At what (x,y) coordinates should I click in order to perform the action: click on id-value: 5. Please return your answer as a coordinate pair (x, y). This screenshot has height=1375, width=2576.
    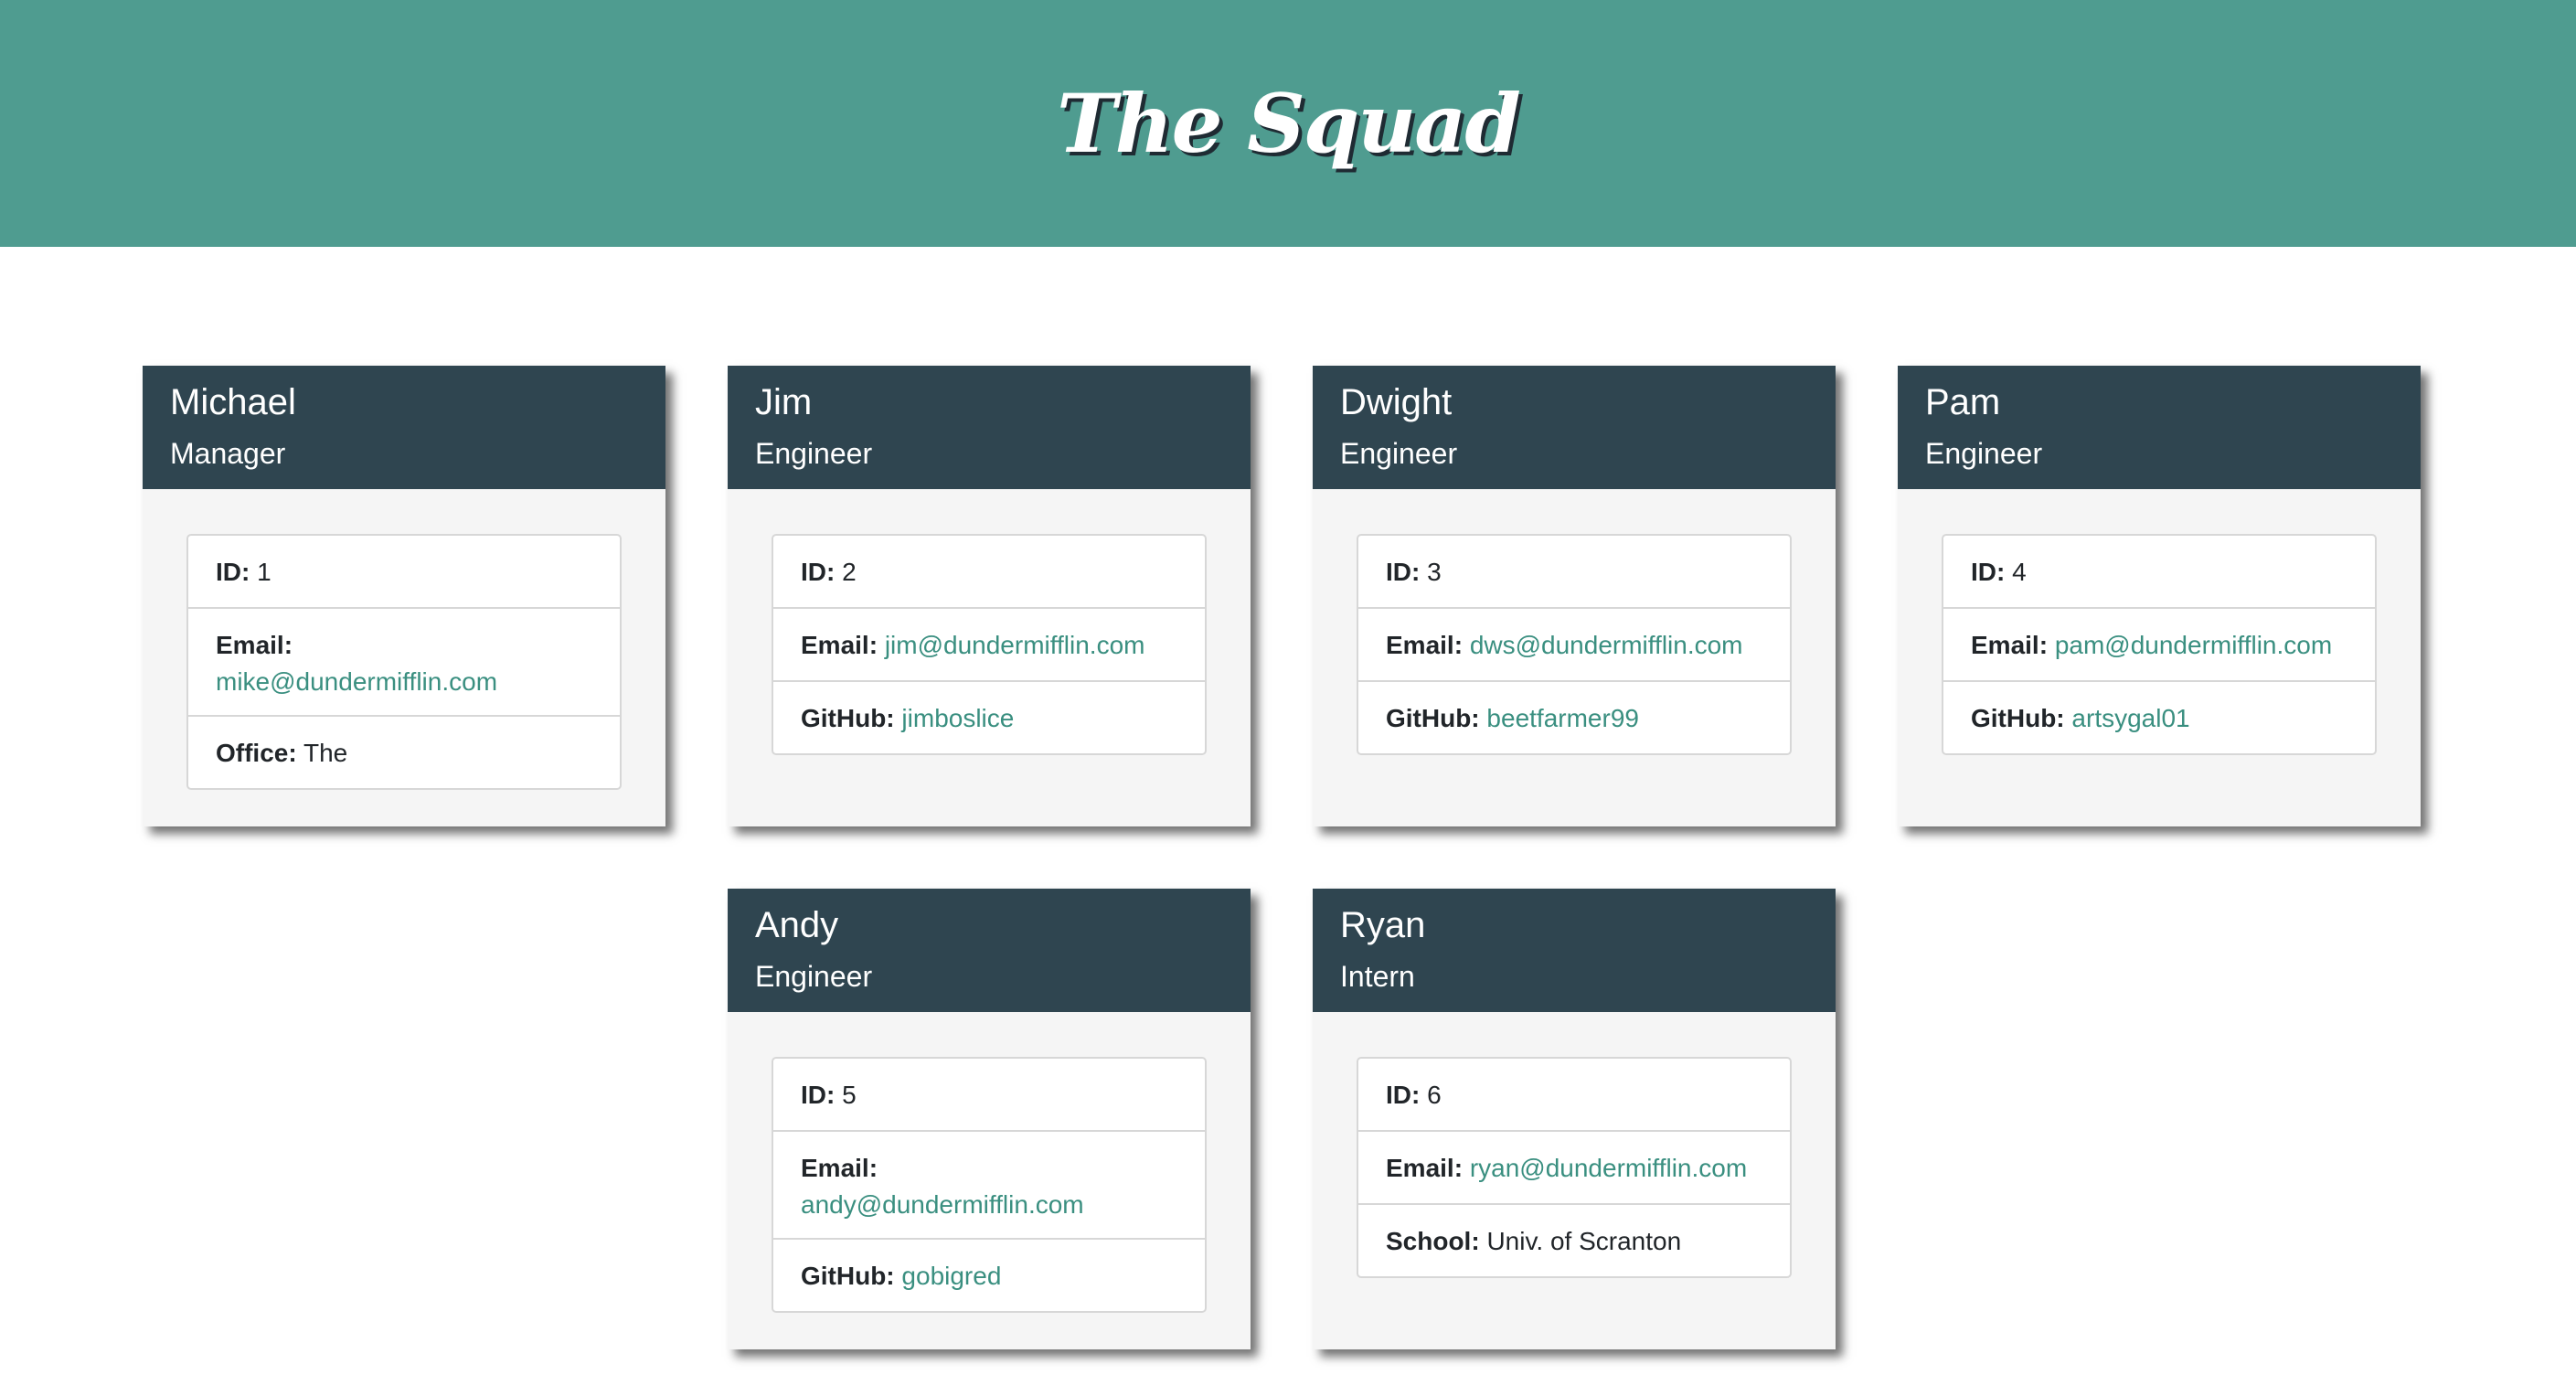
    Looking at the image, I should click on (849, 1095).